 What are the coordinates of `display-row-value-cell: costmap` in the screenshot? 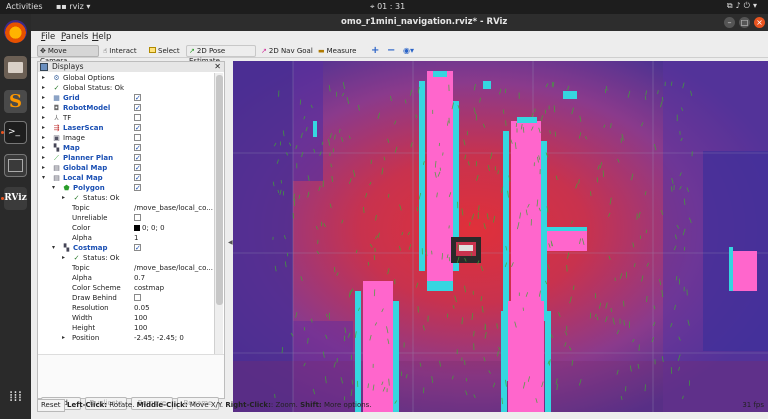 It's located at (149, 288).